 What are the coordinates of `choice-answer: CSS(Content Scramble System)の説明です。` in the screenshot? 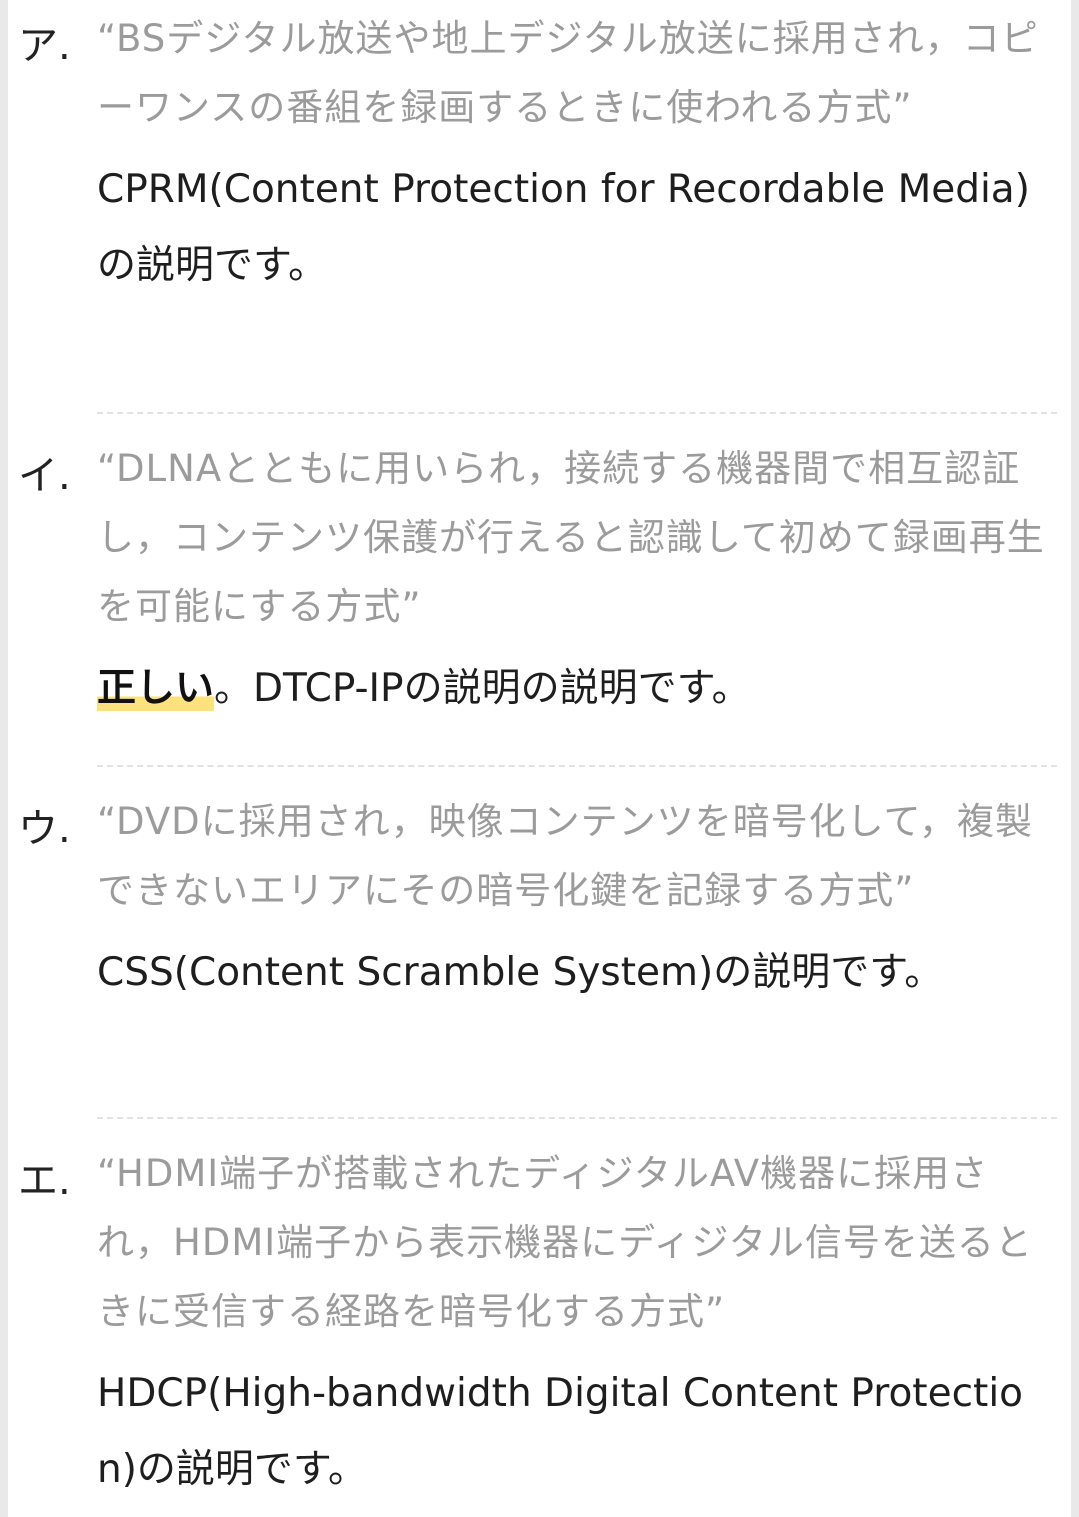 It's located at (520, 972).